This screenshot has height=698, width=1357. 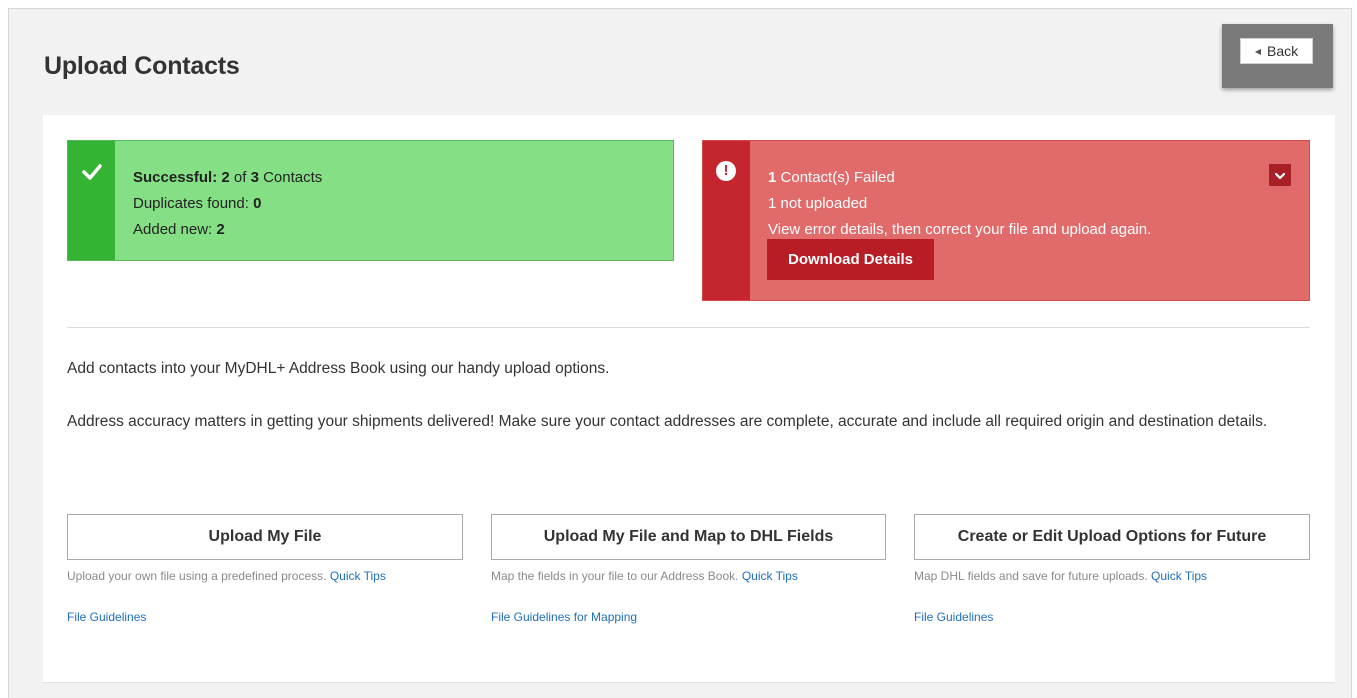 I want to click on back-button-wrapper: ◀ Back, so click(x=1277, y=56).